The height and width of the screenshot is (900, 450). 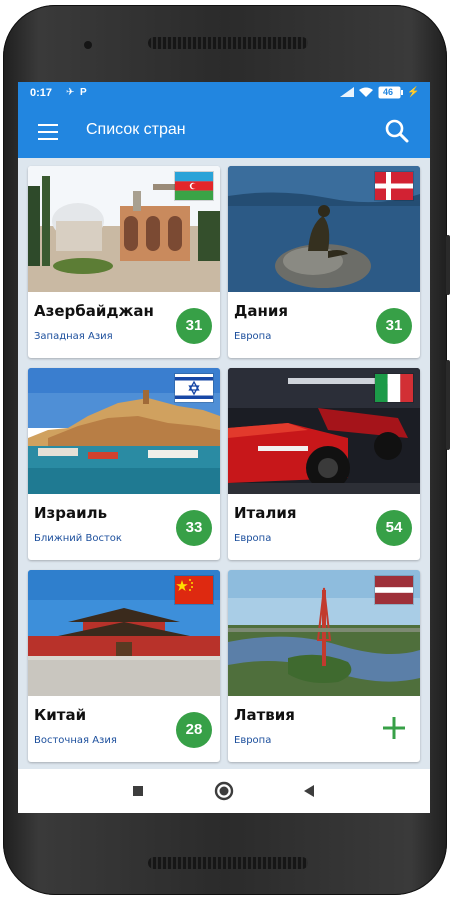 What do you see at coordinates (88, 45) in the screenshot?
I see `front-camera` at bounding box center [88, 45].